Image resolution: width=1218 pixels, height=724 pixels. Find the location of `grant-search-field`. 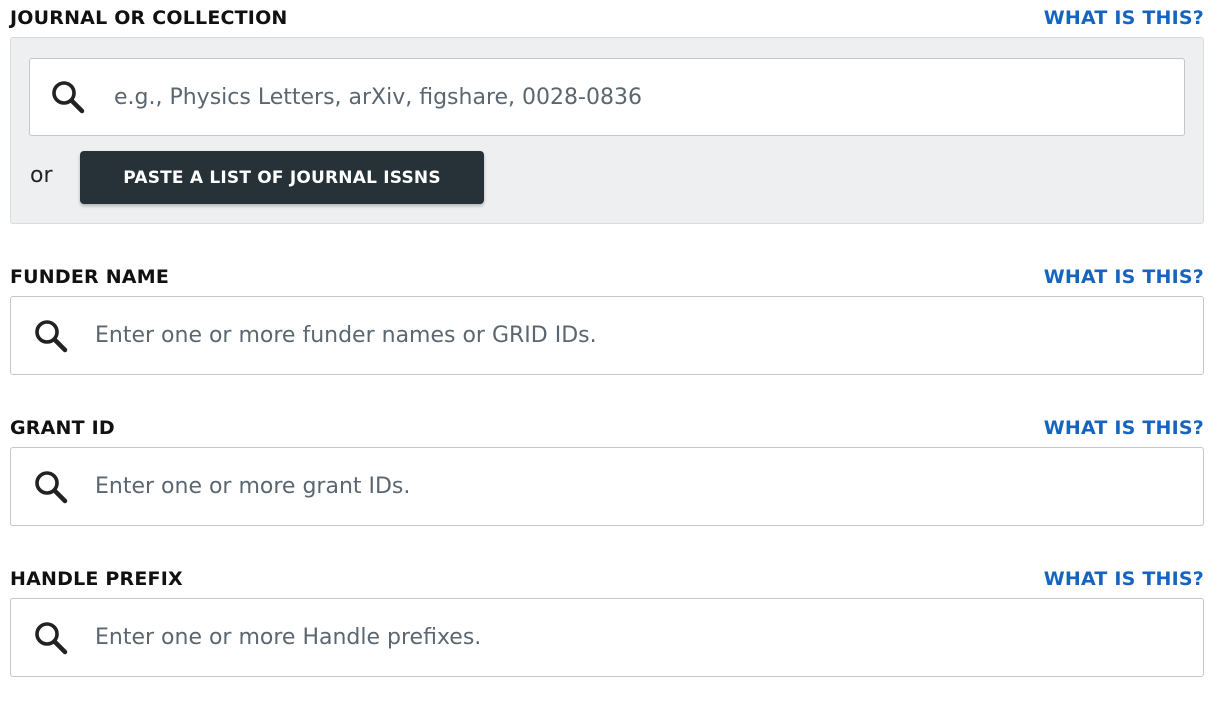

grant-search-field is located at coordinates (607, 486).